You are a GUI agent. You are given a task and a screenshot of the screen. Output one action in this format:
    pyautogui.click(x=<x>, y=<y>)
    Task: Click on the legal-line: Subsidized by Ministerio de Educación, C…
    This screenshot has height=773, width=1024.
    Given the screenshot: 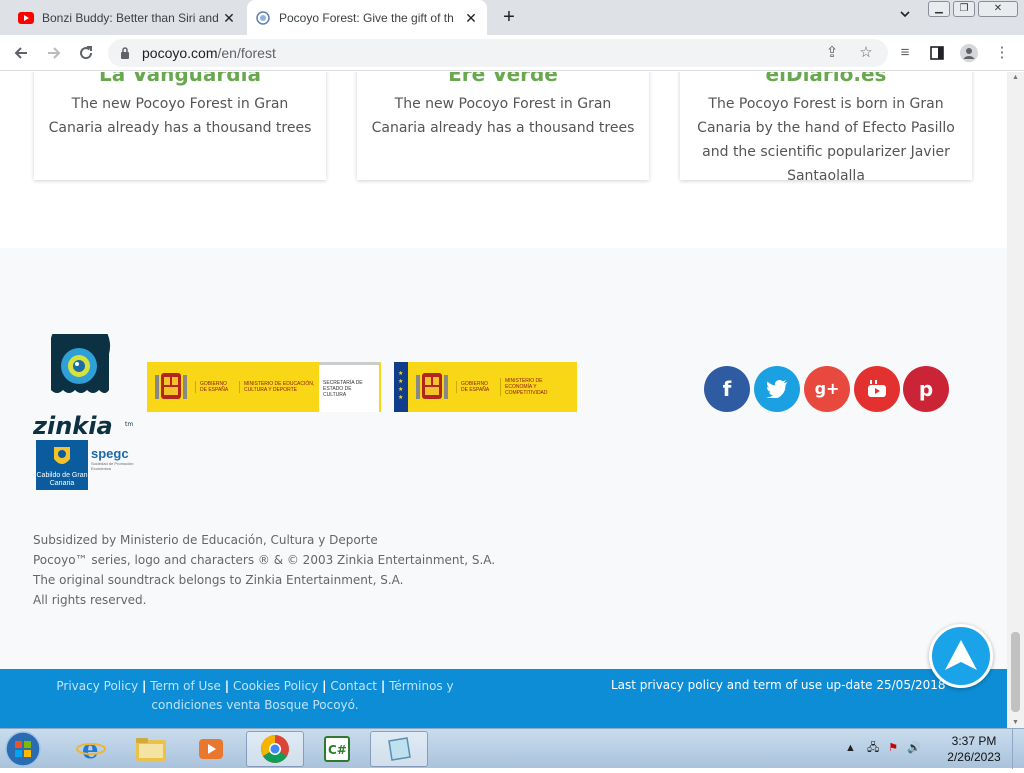 What is the action you would take?
    pyautogui.click(x=205, y=540)
    